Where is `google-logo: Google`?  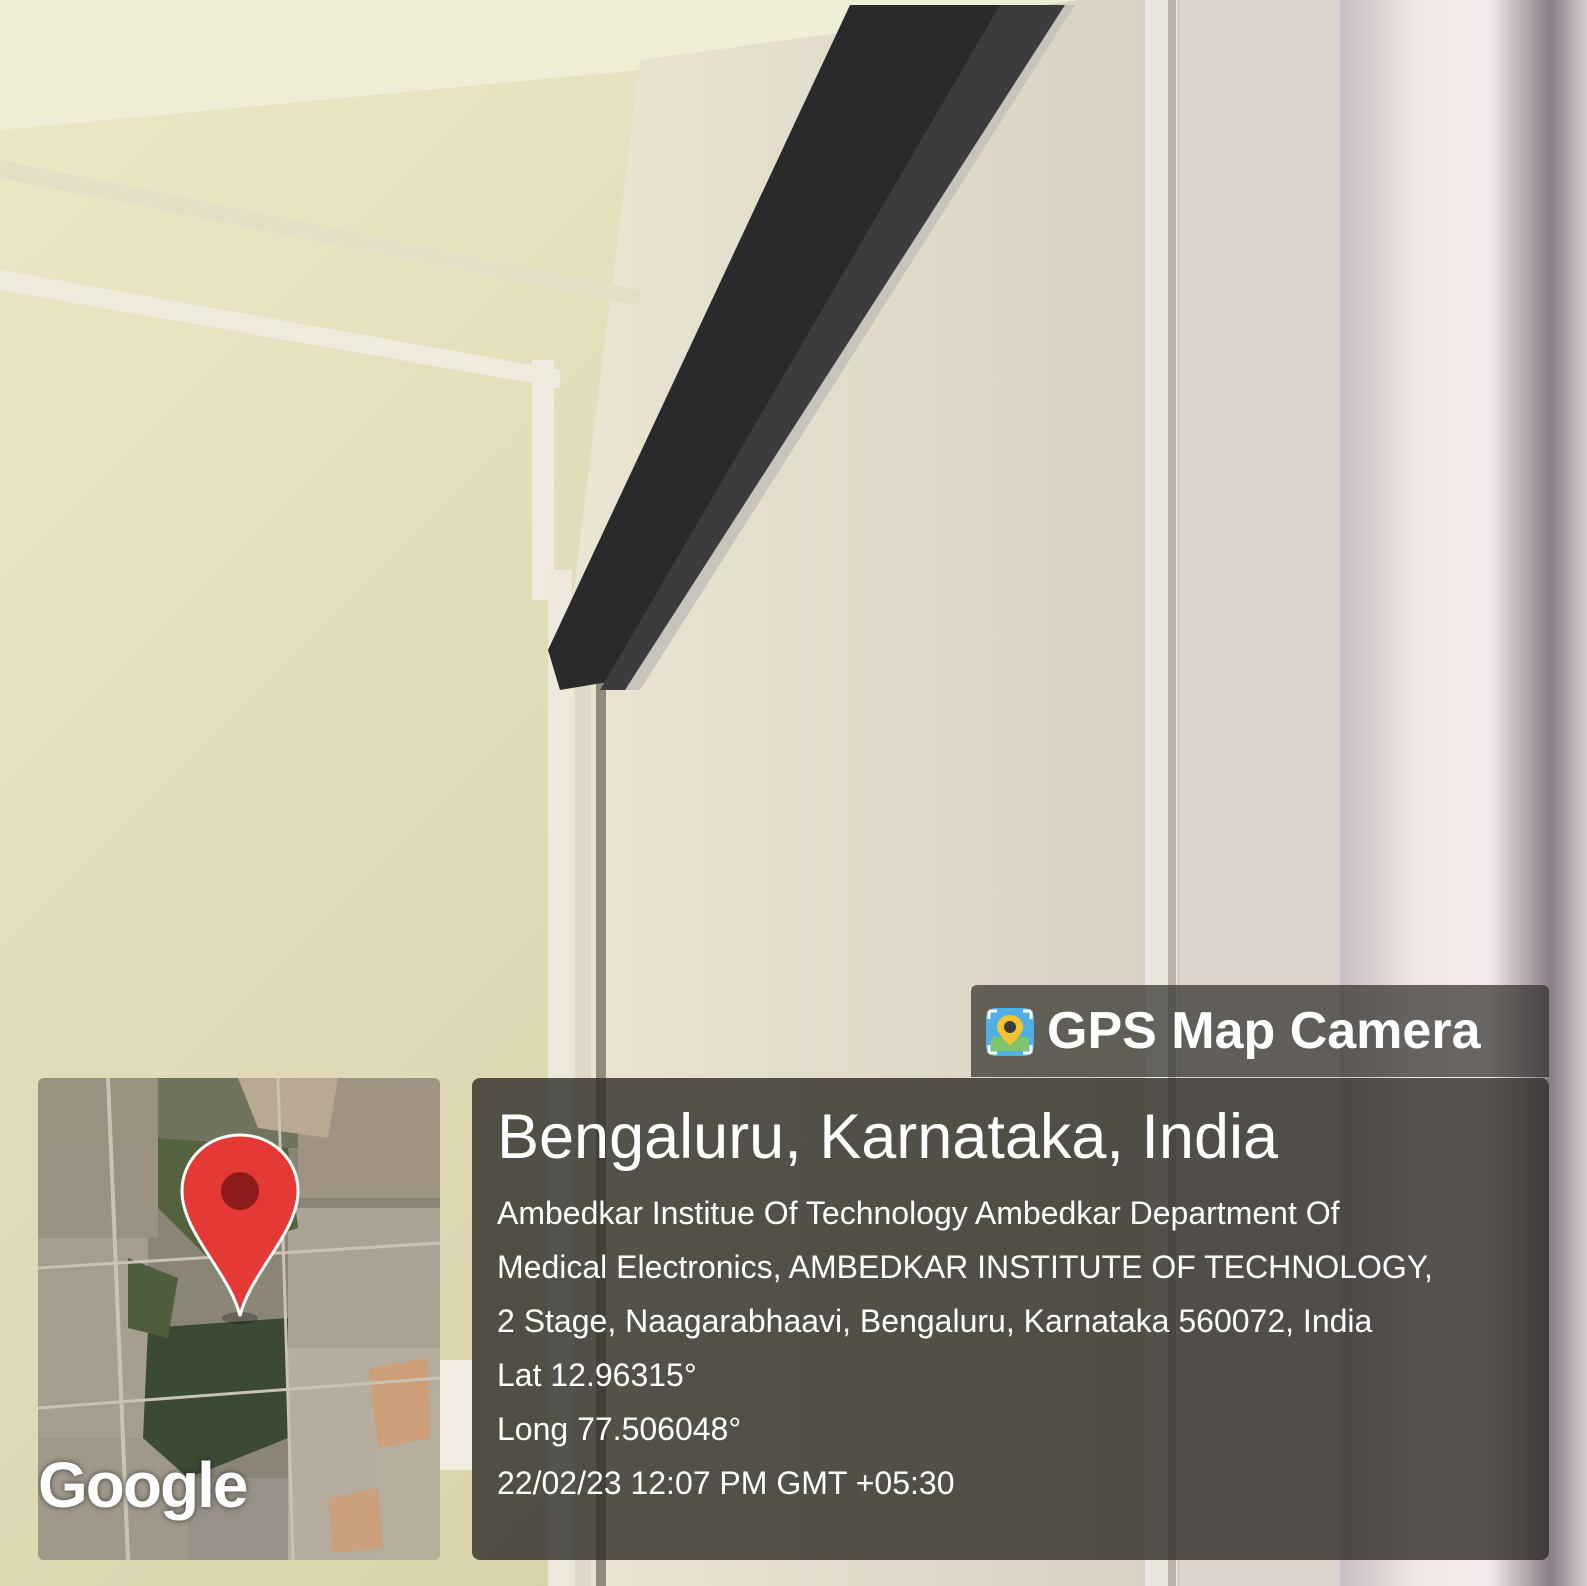 google-logo: Google is located at coordinates (143, 1485).